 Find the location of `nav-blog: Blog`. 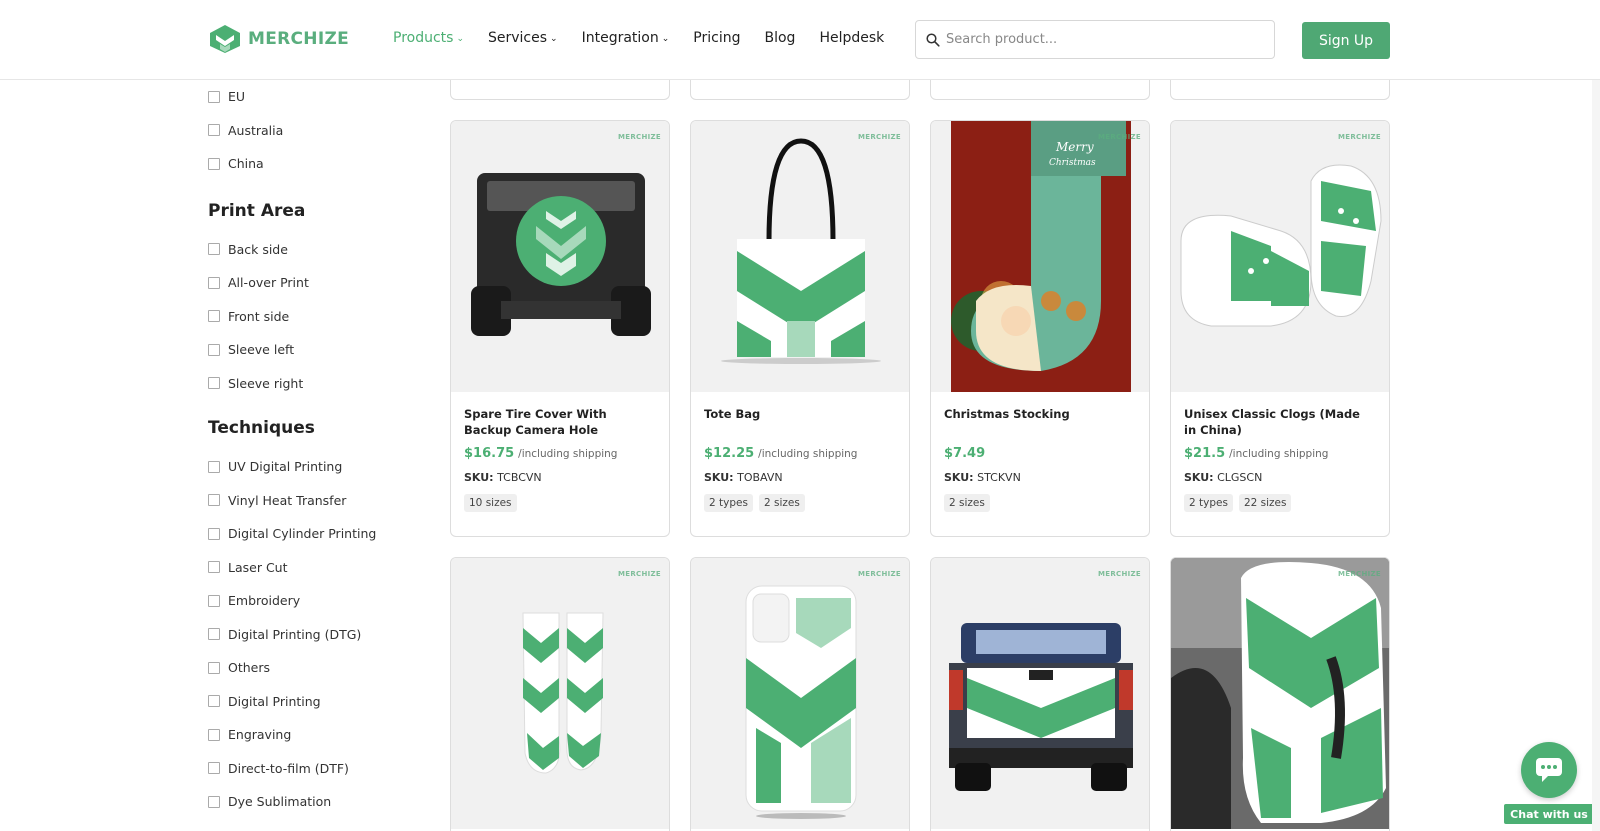

nav-blog: Blog is located at coordinates (780, 38).